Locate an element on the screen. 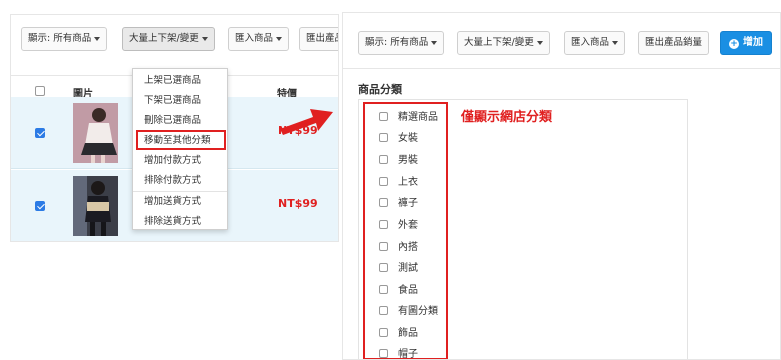  menu-item-add-payment: 增加付款方式 is located at coordinates (180, 161).